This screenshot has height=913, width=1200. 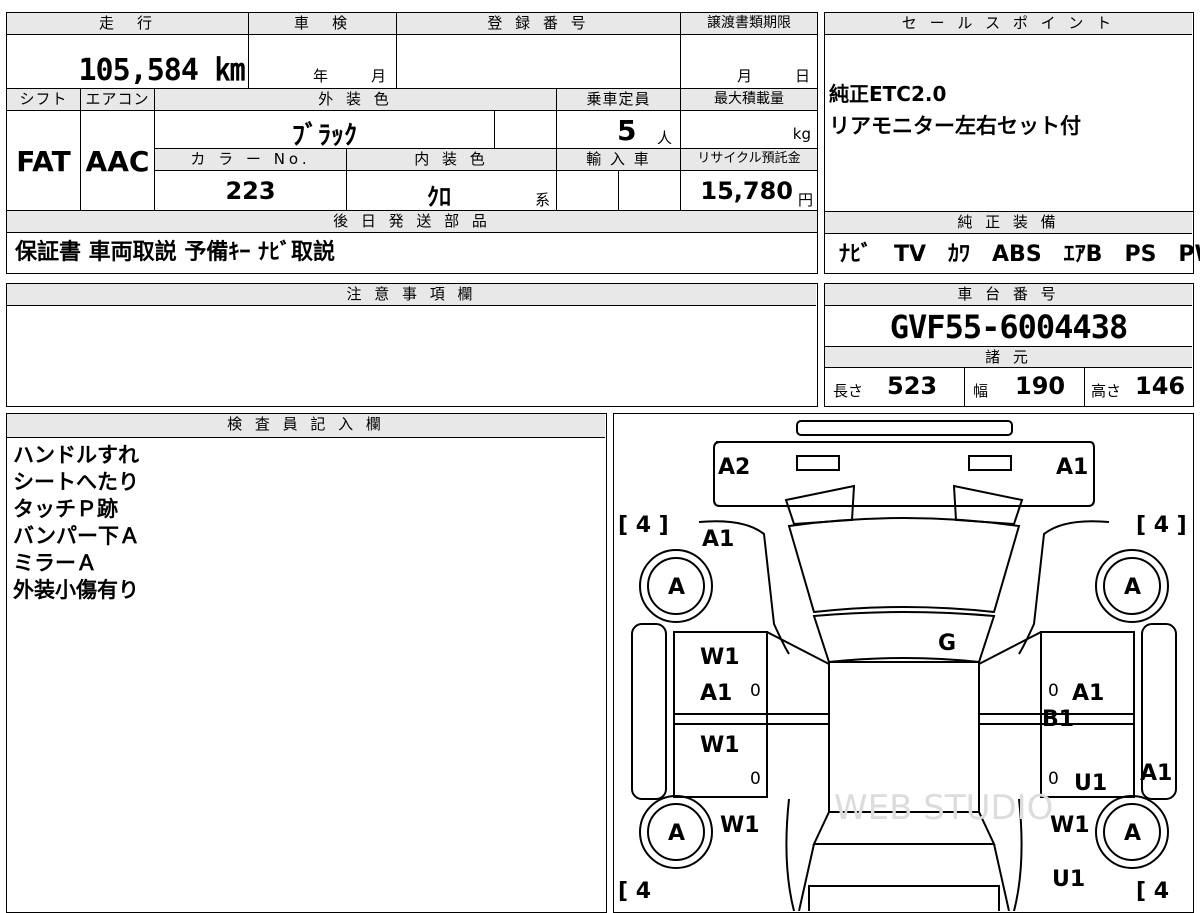 I want to click on sales-point-panel: セ ー ル ス ポ イ ン ト 純正ETC2.0 リアモニター左右セット付, so click(x=1009, y=112).